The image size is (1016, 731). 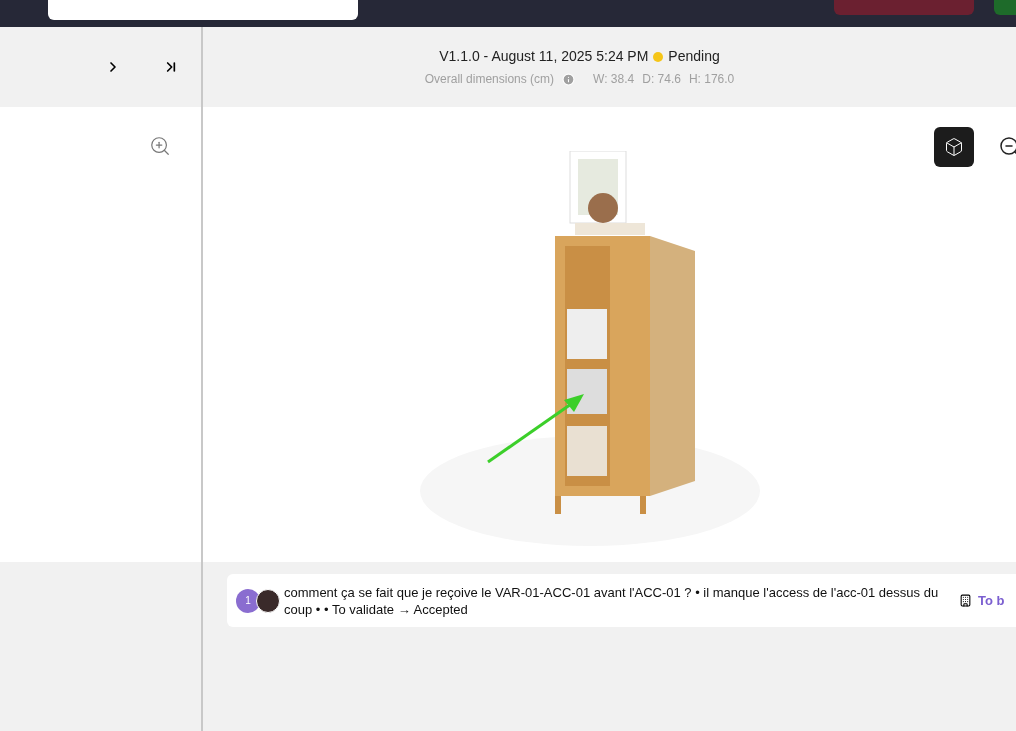 I want to click on dimensions-label: Overall dimensions (cm), so click(x=489, y=79).